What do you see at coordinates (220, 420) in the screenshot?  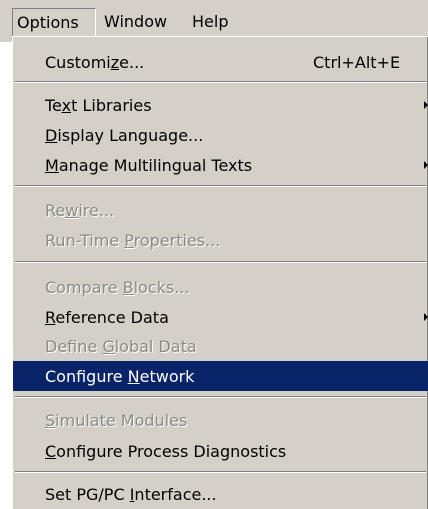 I see `menu-item-simulate-modules: Simulate Modules` at bounding box center [220, 420].